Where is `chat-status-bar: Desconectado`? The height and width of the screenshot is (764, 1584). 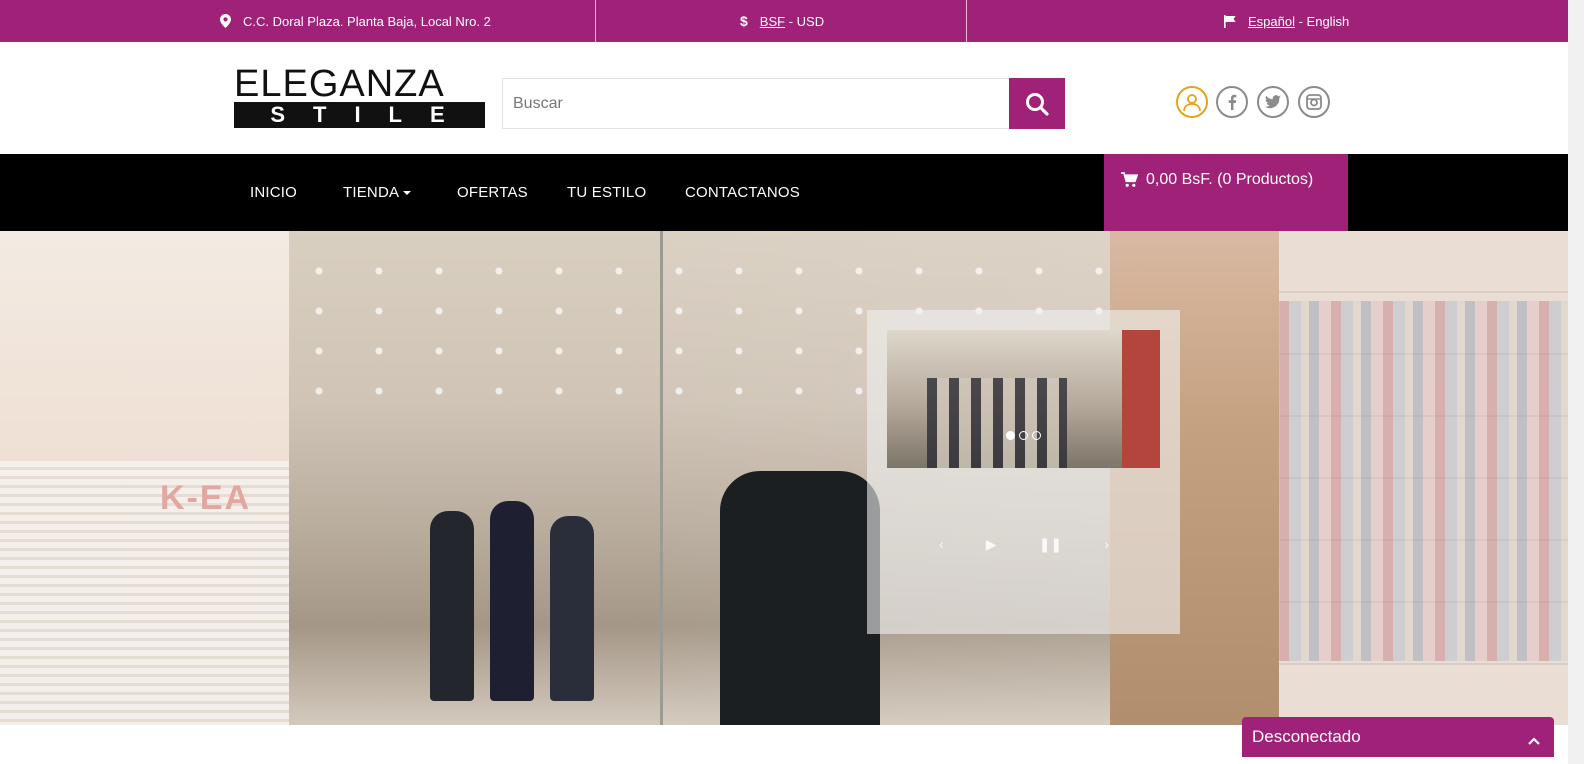
chat-status-bar: Desconectado is located at coordinates (1398, 737).